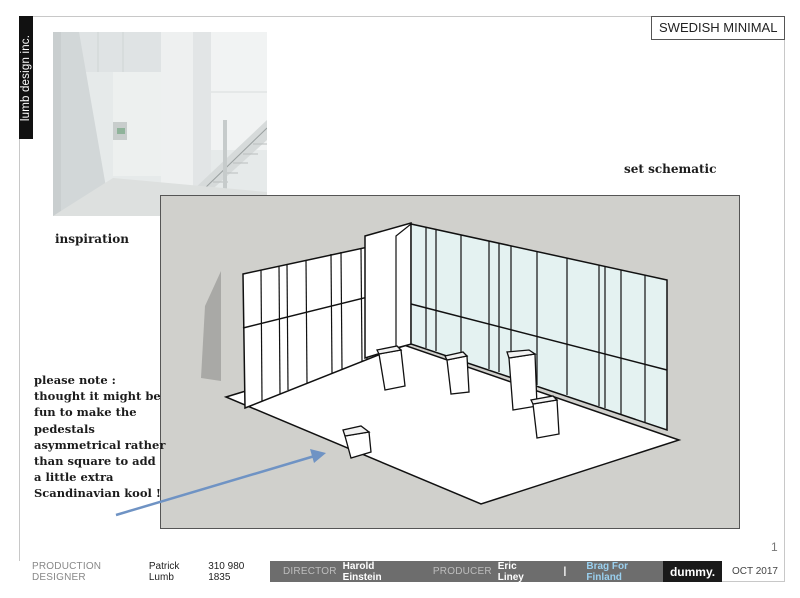  I want to click on pointer-arrow-icon, so click(220, 483).